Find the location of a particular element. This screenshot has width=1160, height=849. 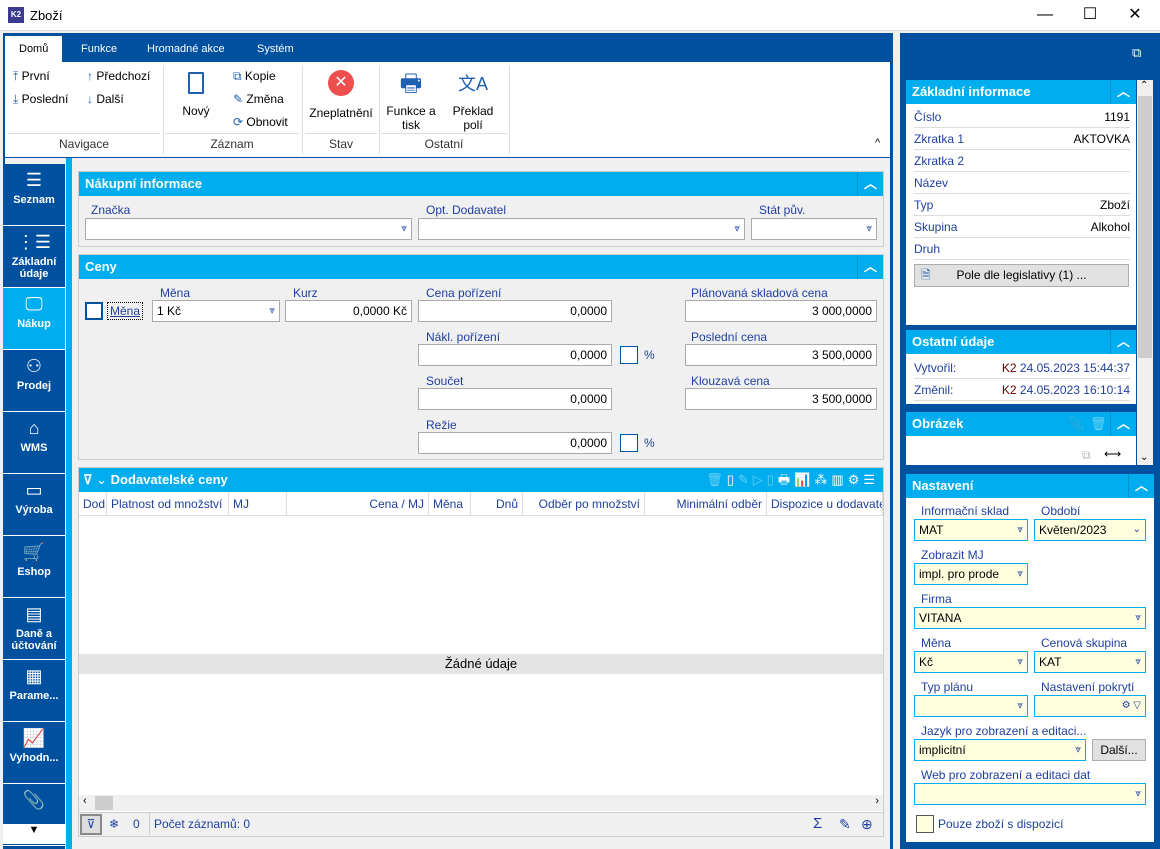

refresh-button: ⟳ Obnovit is located at coordinates (260, 122).